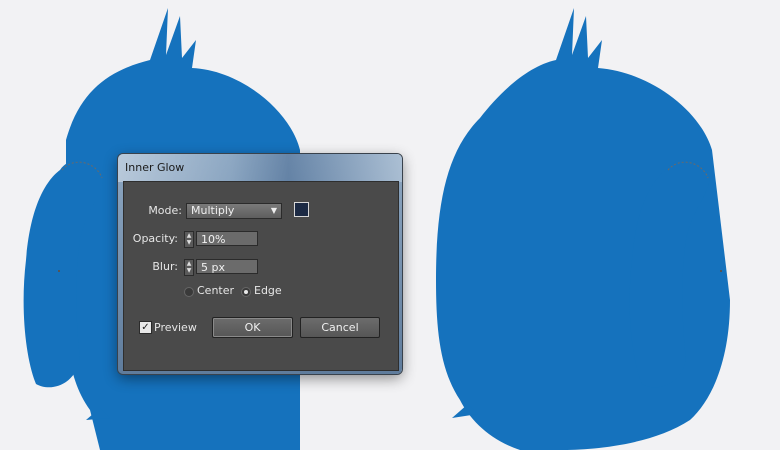 The height and width of the screenshot is (450, 780). What do you see at coordinates (340, 327) in the screenshot?
I see `cancel-button: Cancel` at bounding box center [340, 327].